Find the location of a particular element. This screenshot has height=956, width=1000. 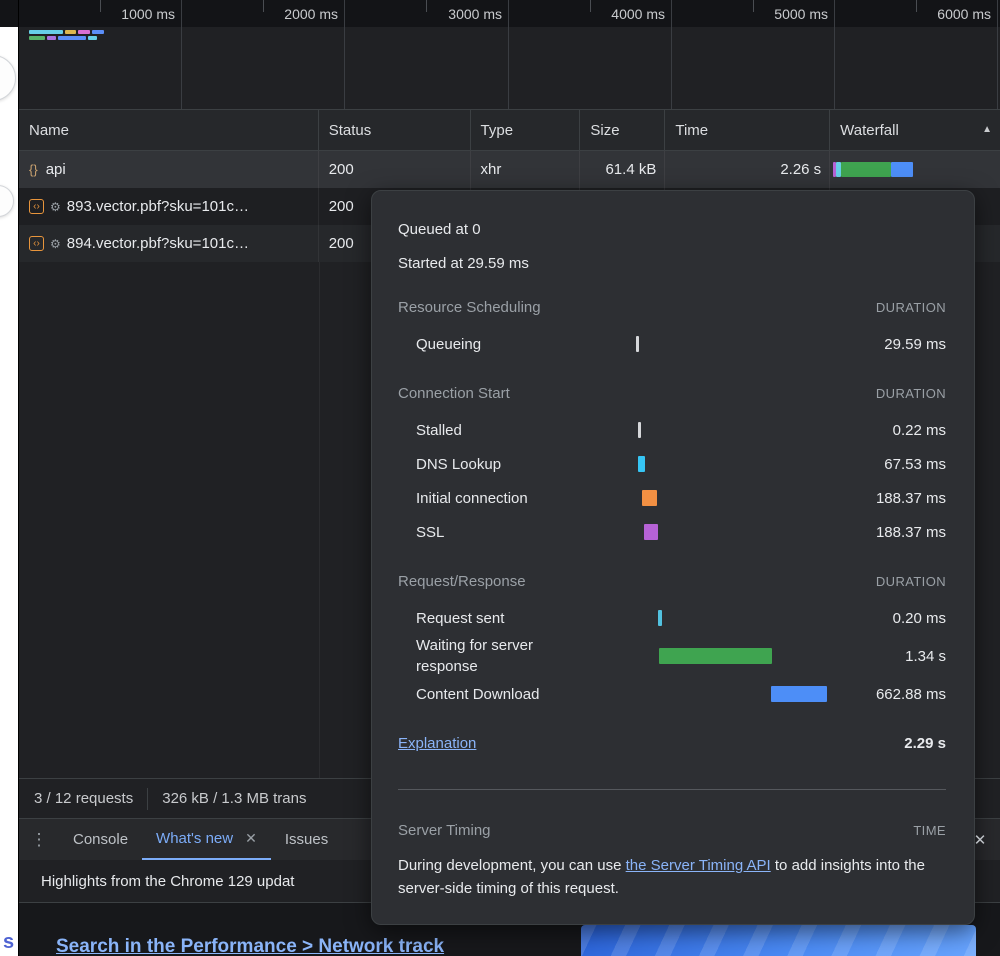

section-resource-scheduling: Resource Scheduling DURATION is located at coordinates (672, 308).